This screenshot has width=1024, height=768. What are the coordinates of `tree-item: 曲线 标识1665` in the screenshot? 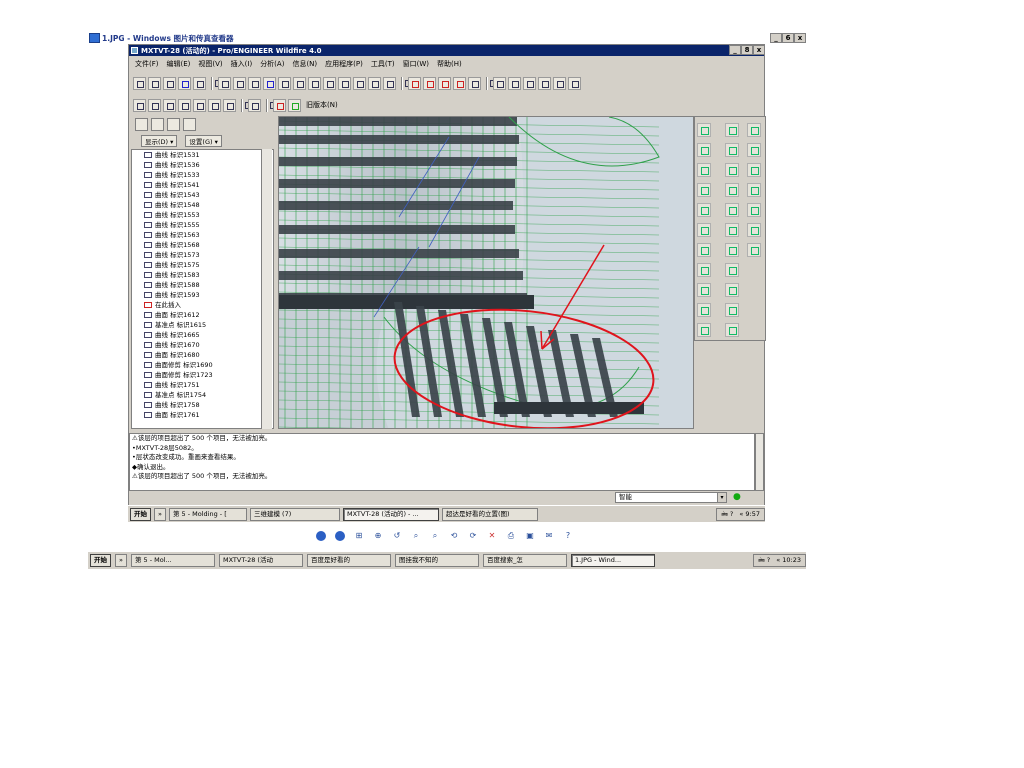 It's located at (202, 335).